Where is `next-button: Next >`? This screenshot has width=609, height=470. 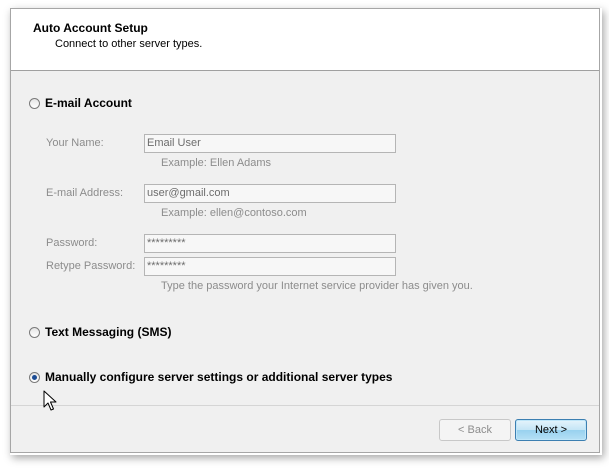 next-button: Next > is located at coordinates (551, 430).